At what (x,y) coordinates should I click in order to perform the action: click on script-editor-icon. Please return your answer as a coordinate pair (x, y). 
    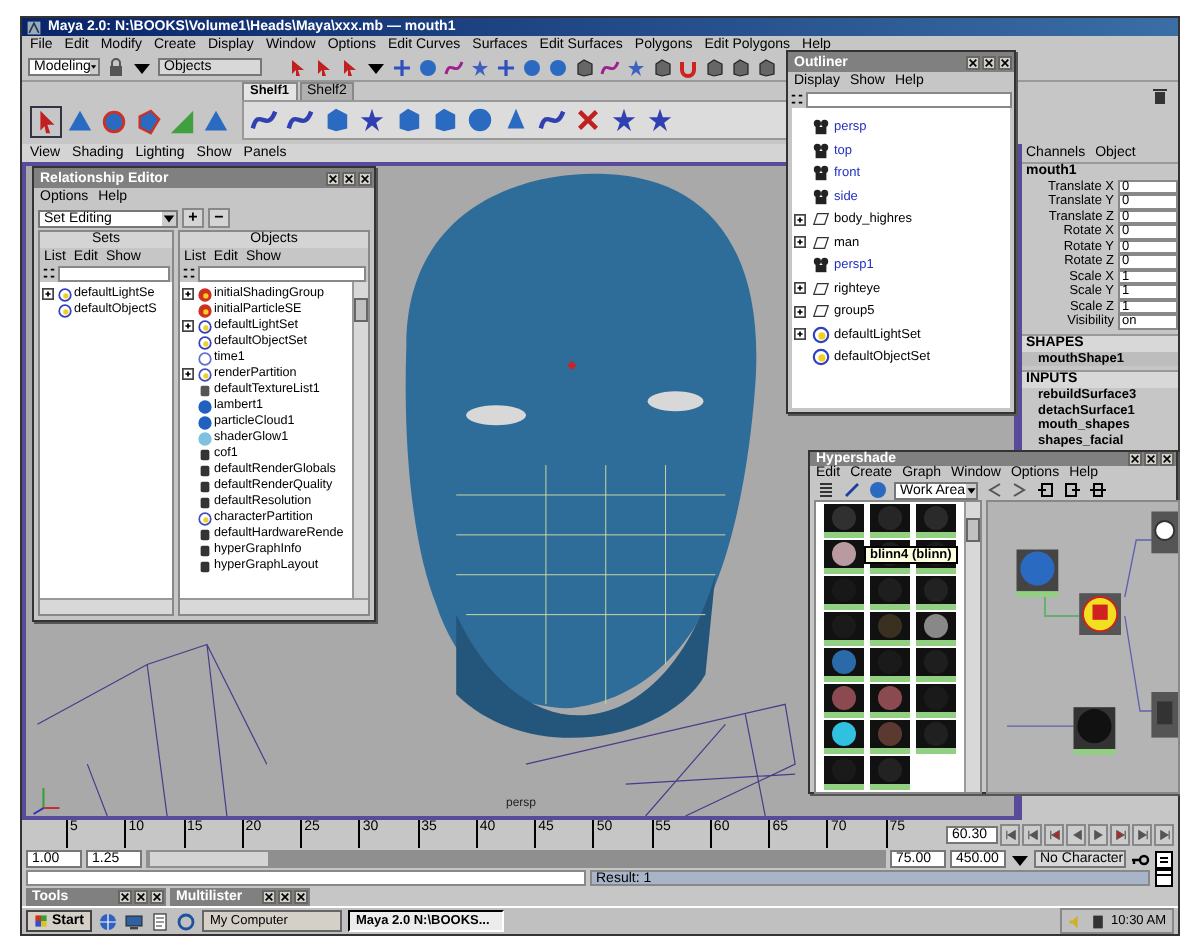
    Looking at the image, I should click on (1164, 878).